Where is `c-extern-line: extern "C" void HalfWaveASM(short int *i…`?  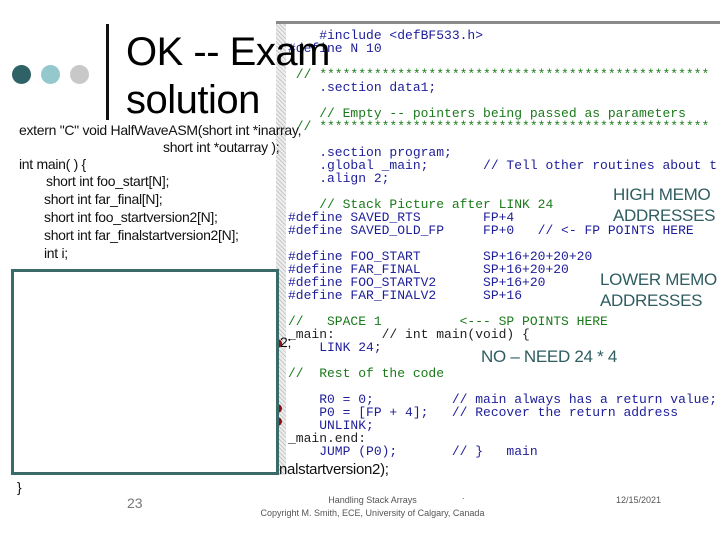 c-extern-line: extern "C" void HalfWaveASM(short int *i… is located at coordinates (160, 130).